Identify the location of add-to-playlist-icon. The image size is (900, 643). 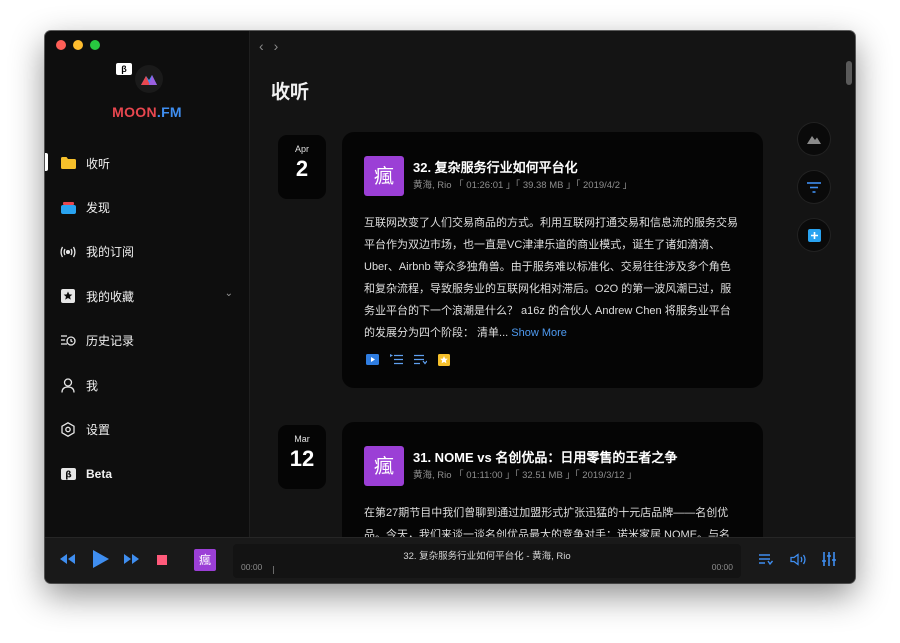
(396, 359).